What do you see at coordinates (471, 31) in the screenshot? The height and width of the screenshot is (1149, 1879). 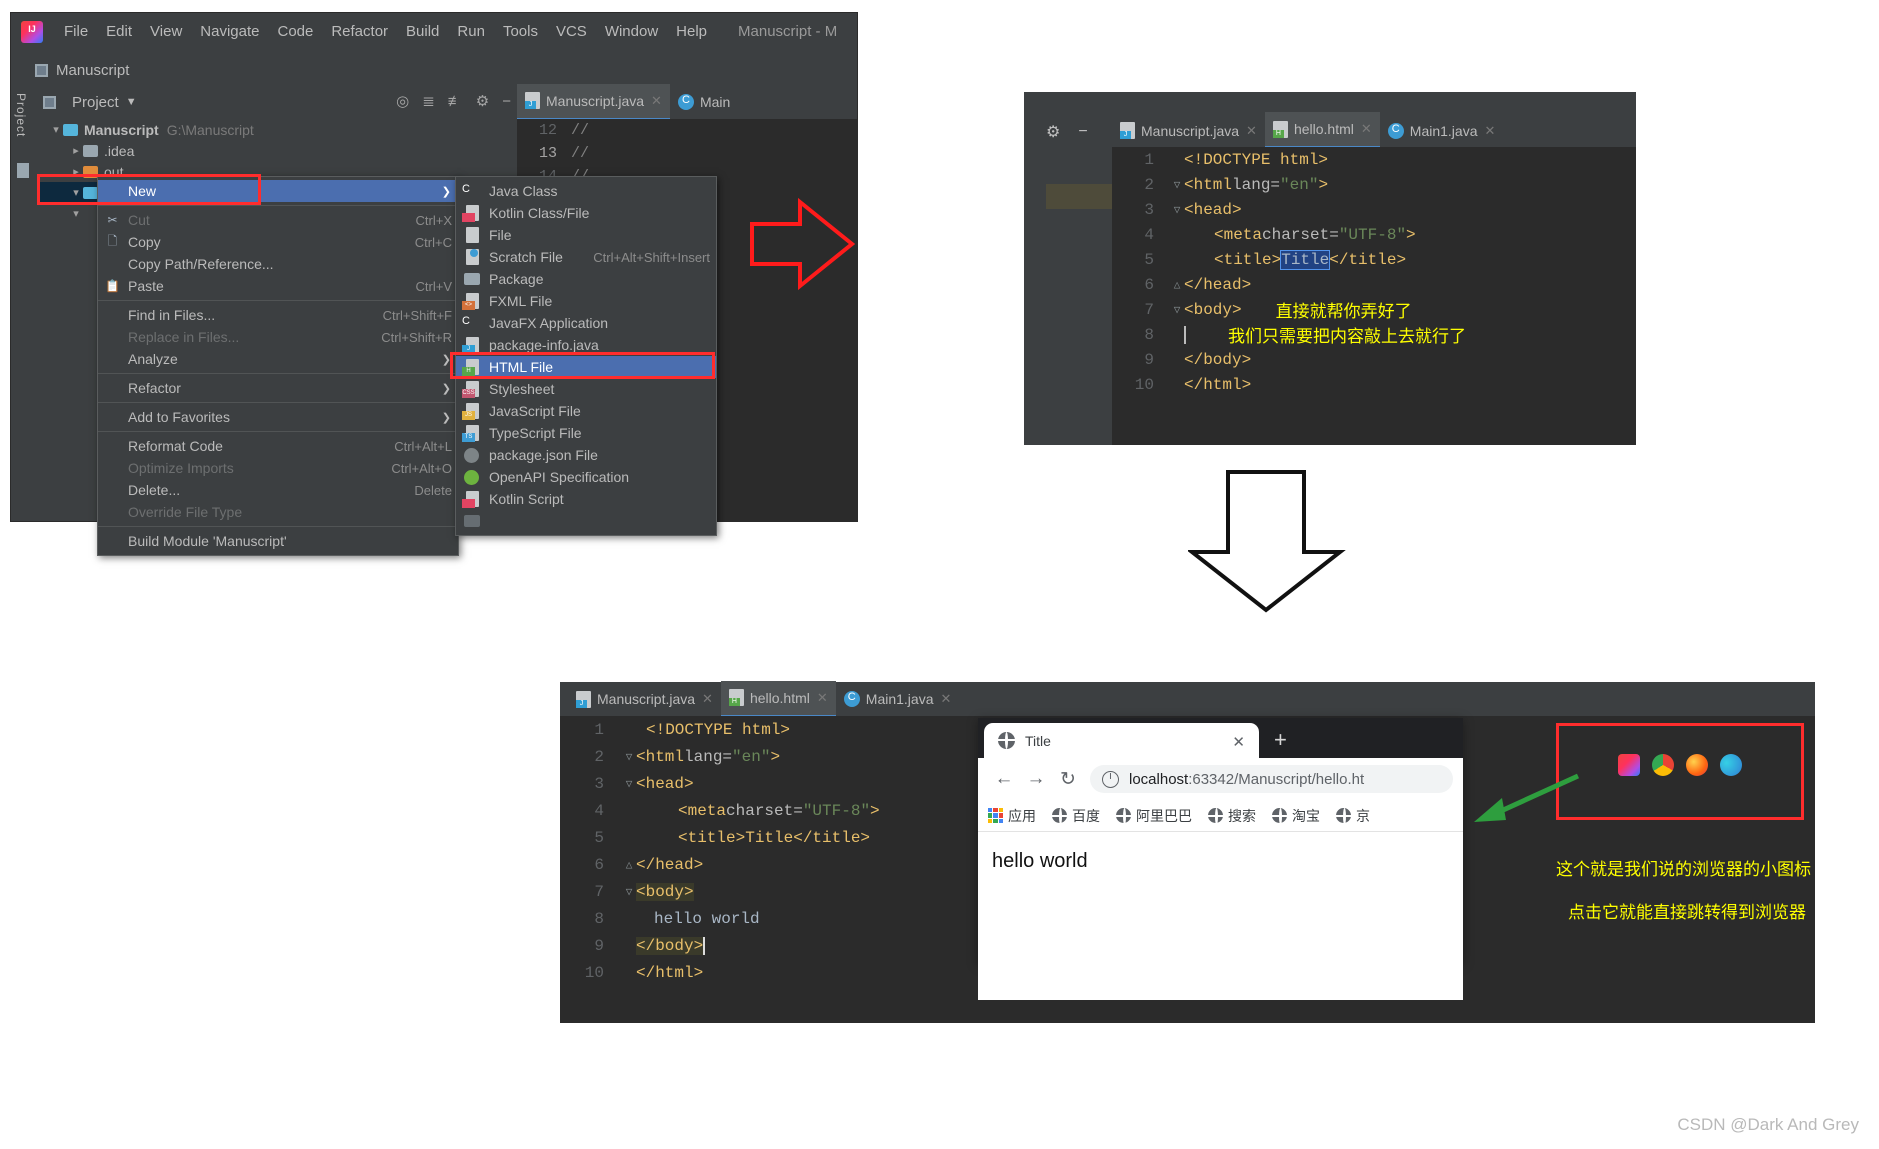 I see `menu-run: Run` at bounding box center [471, 31].